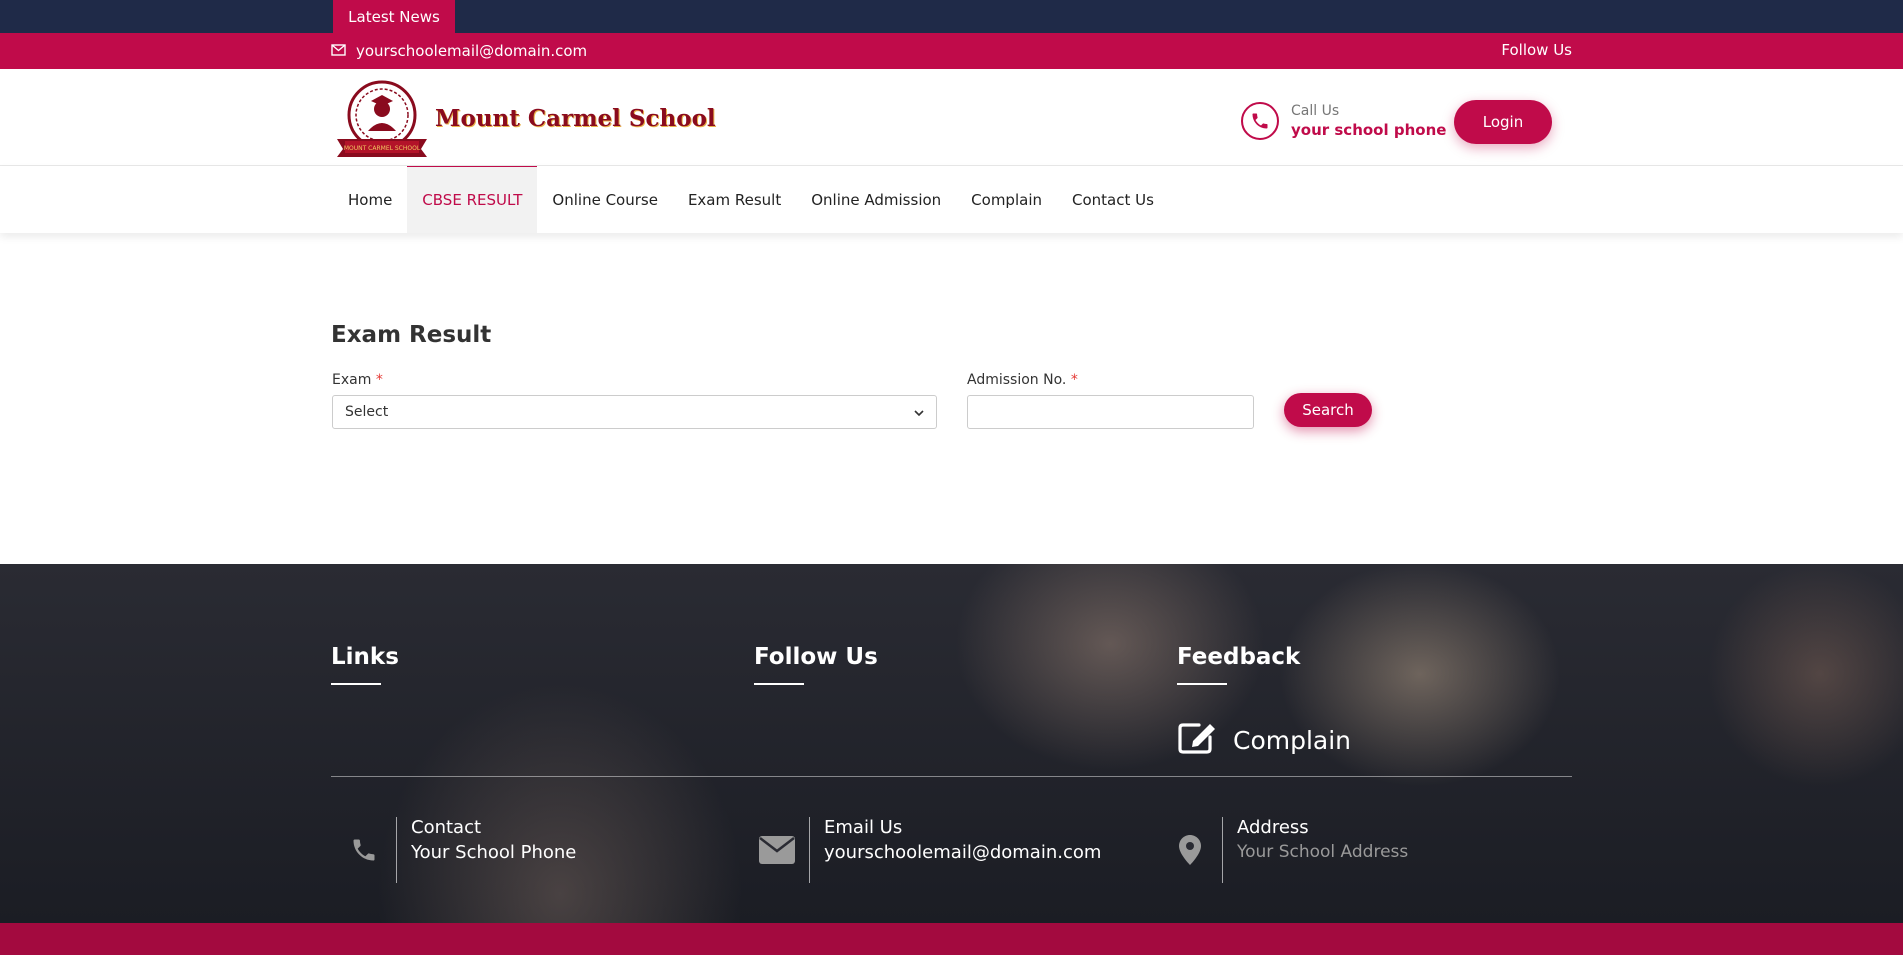 The width and height of the screenshot is (1903, 955). I want to click on header-email-text: yourschoolemail@domain.com, so click(472, 51).